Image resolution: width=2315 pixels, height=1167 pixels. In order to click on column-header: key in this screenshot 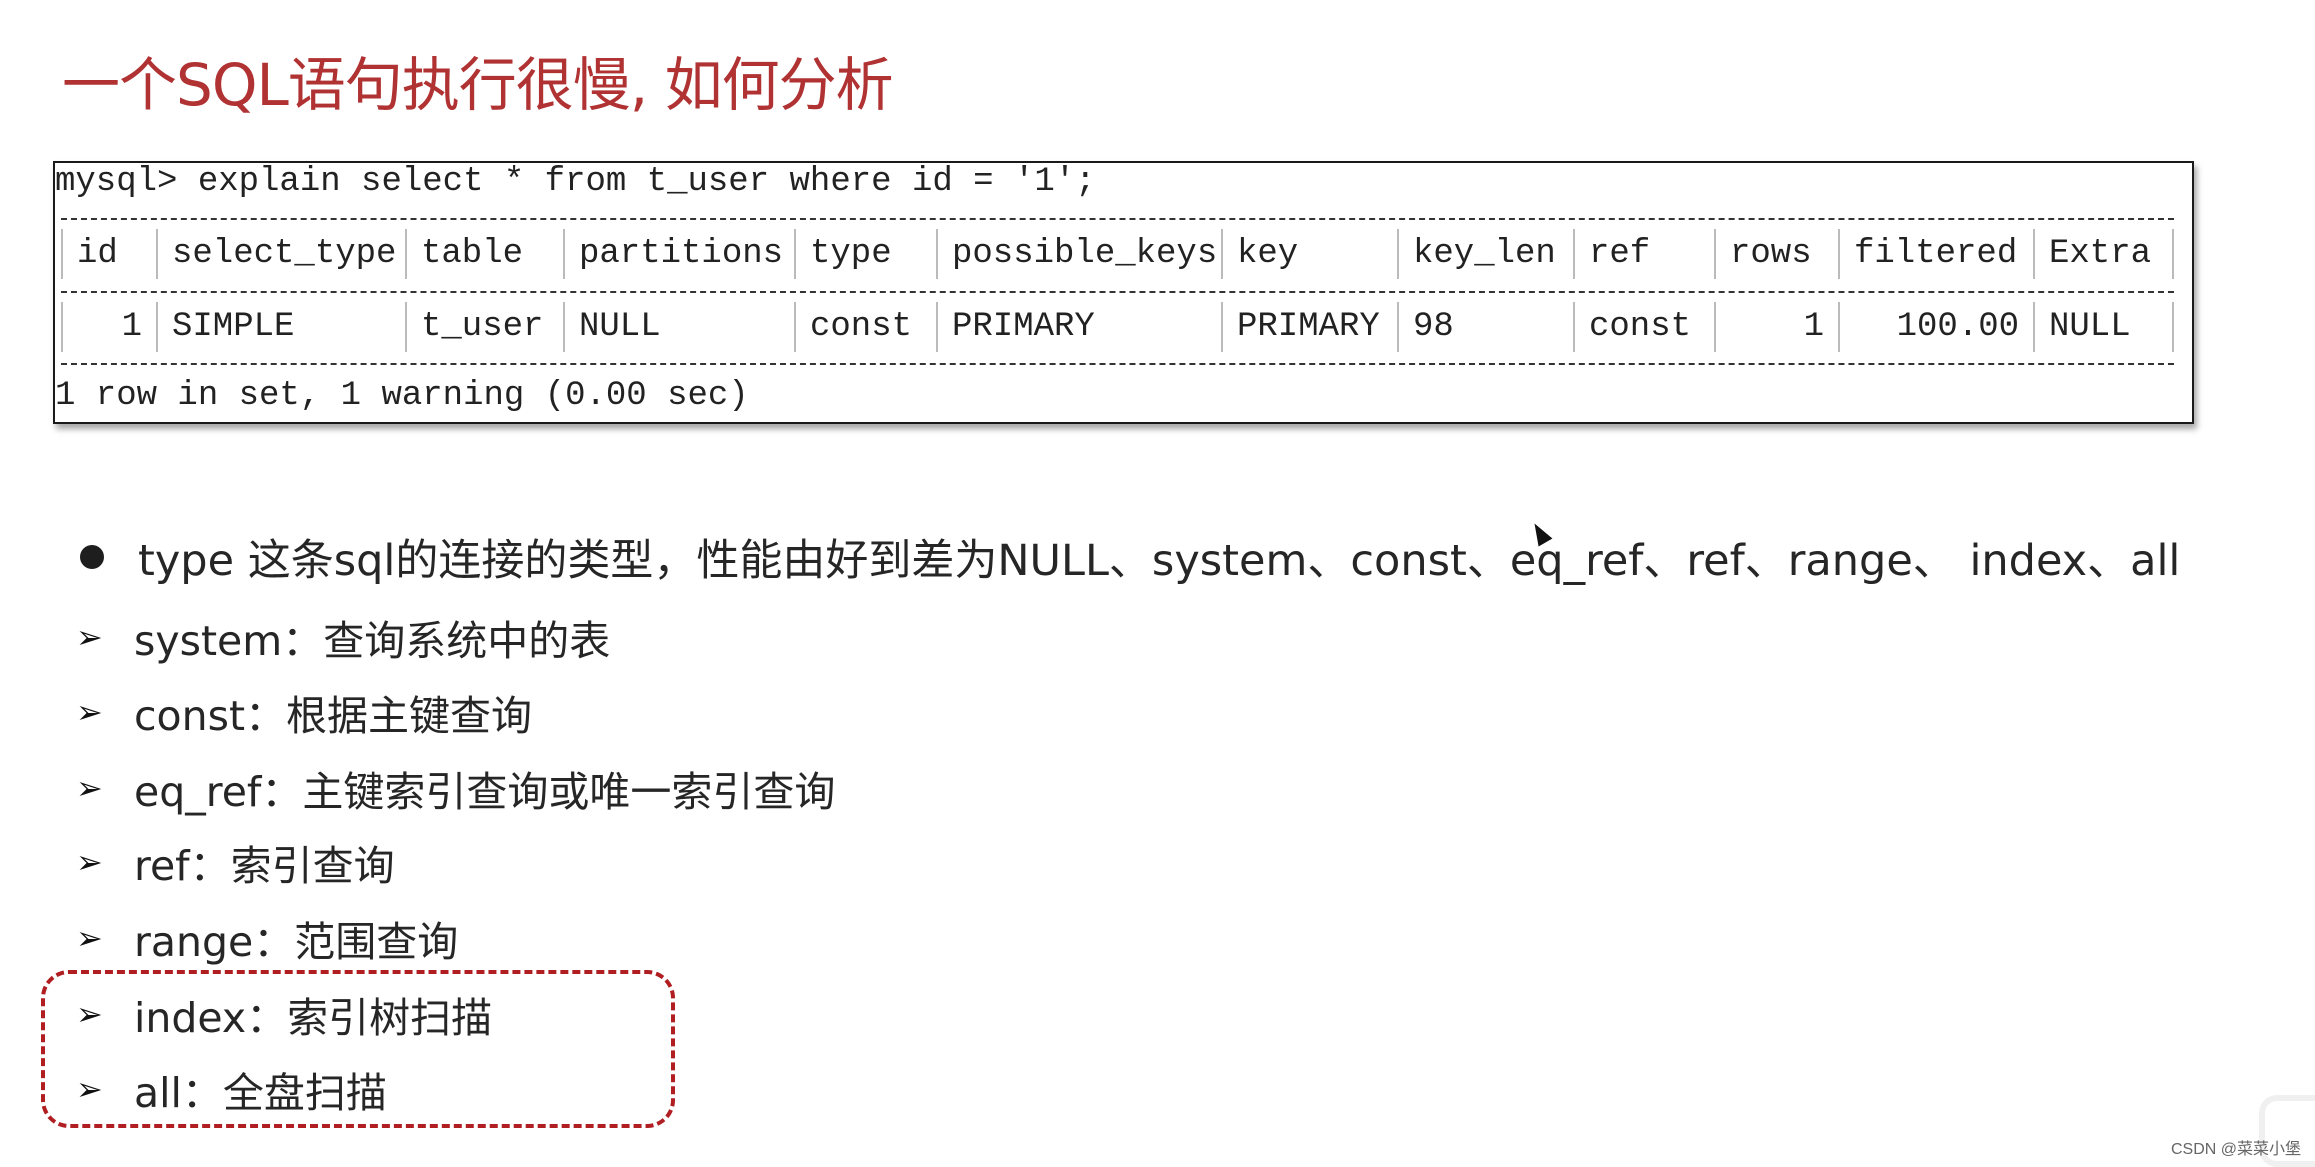, I will do `click(1309, 254)`.